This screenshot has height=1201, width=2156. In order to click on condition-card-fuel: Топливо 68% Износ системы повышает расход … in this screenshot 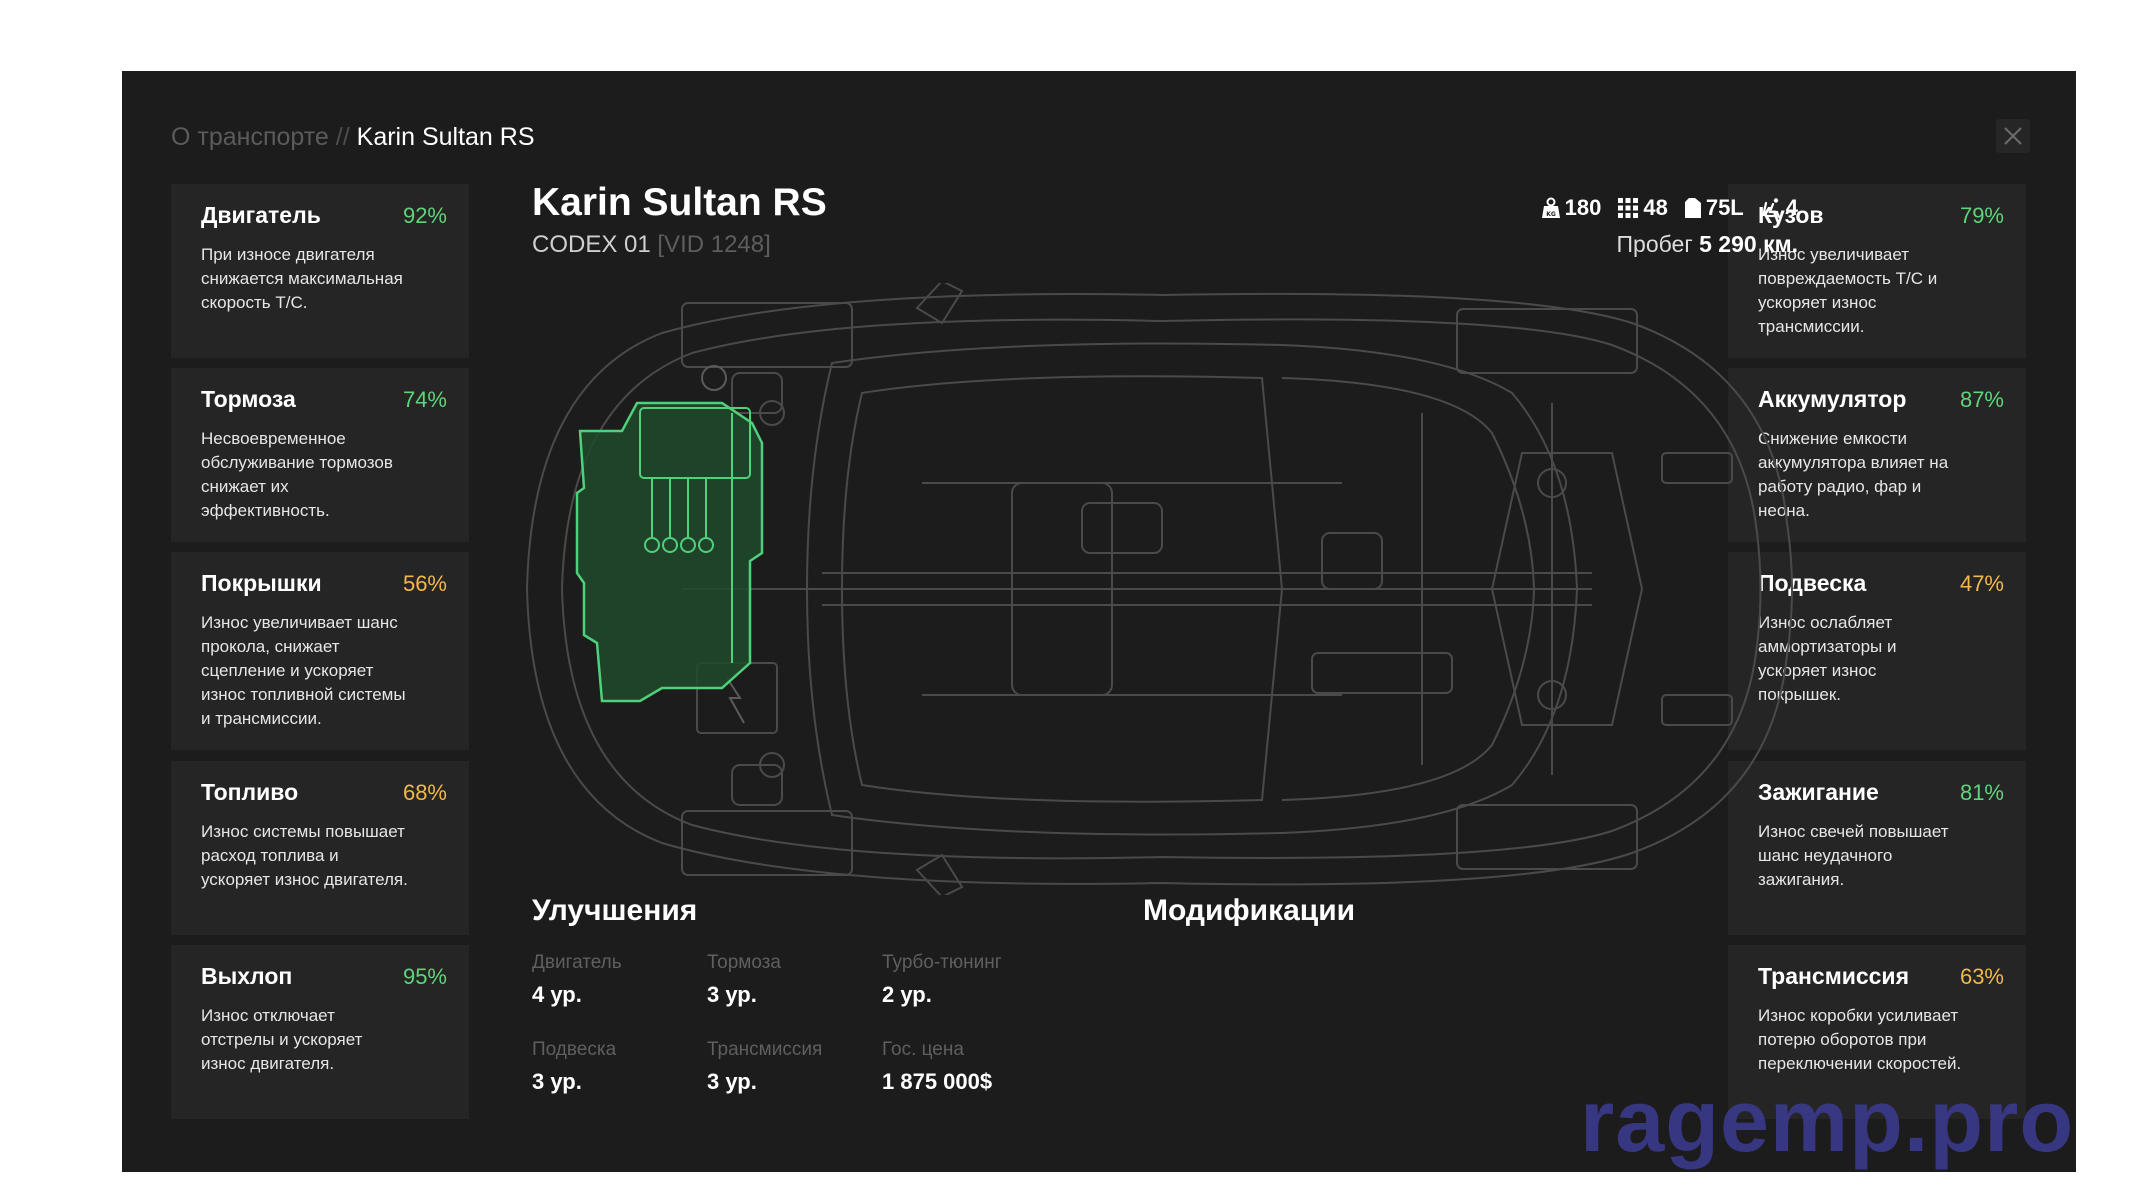, I will do `click(320, 848)`.